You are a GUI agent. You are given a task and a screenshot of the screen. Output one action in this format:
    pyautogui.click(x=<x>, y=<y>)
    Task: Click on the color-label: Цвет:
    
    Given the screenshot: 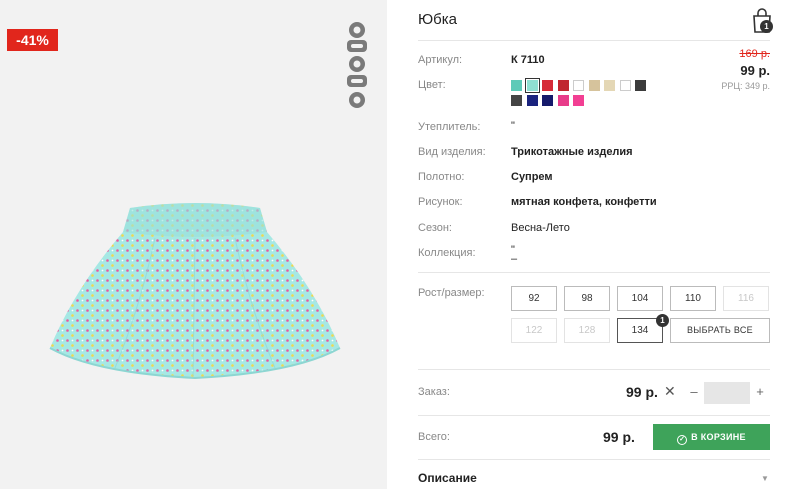 What is the action you would take?
    pyautogui.click(x=432, y=85)
    